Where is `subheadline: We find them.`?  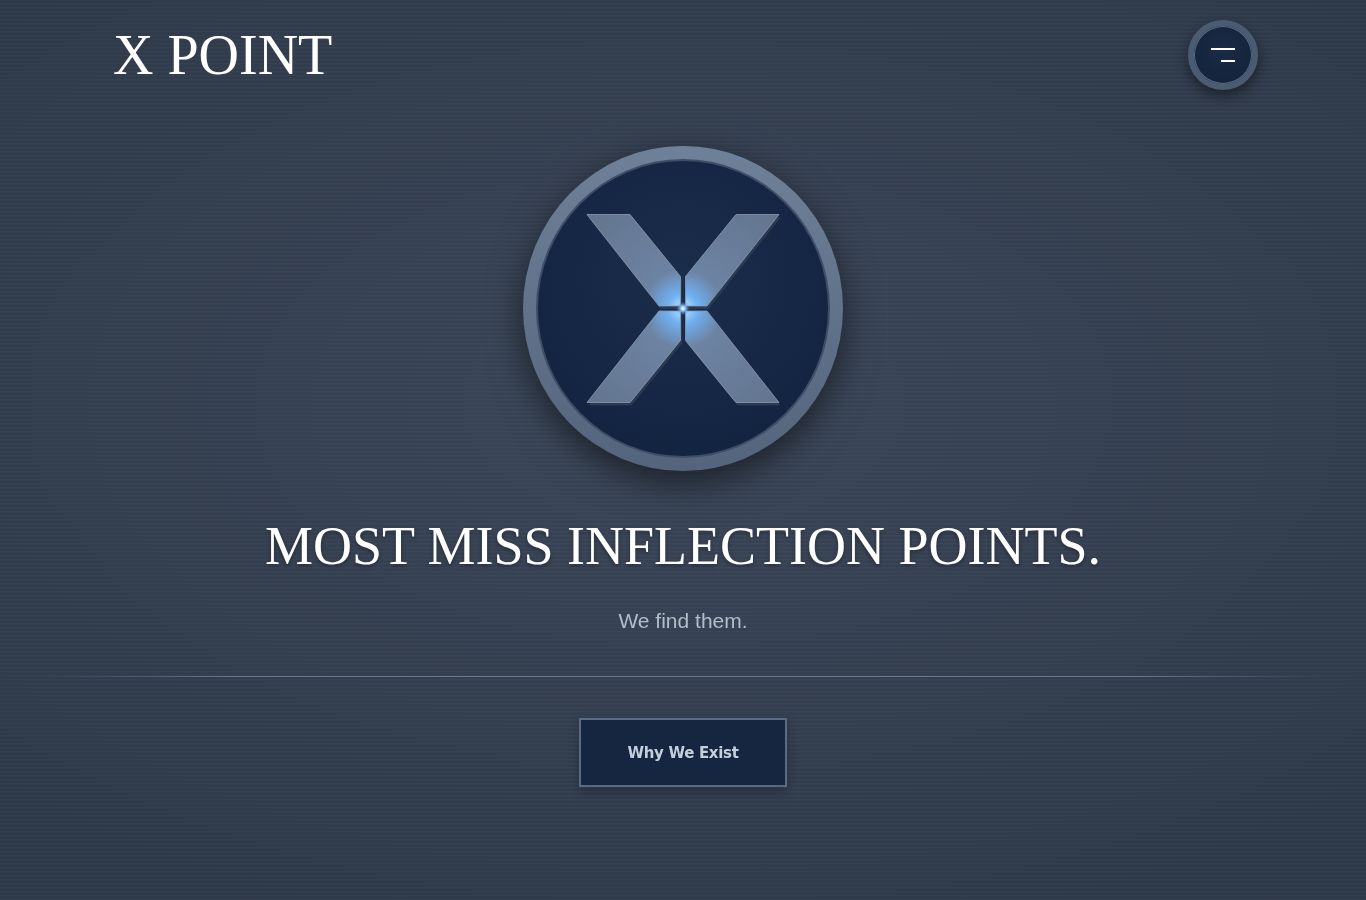 subheadline: We find them. is located at coordinates (683, 620).